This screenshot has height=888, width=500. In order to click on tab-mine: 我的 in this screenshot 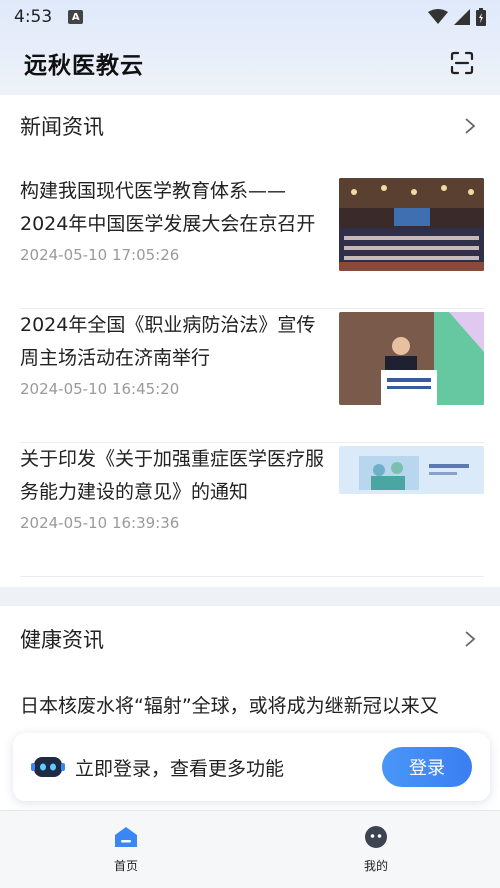, I will do `click(376, 849)`.